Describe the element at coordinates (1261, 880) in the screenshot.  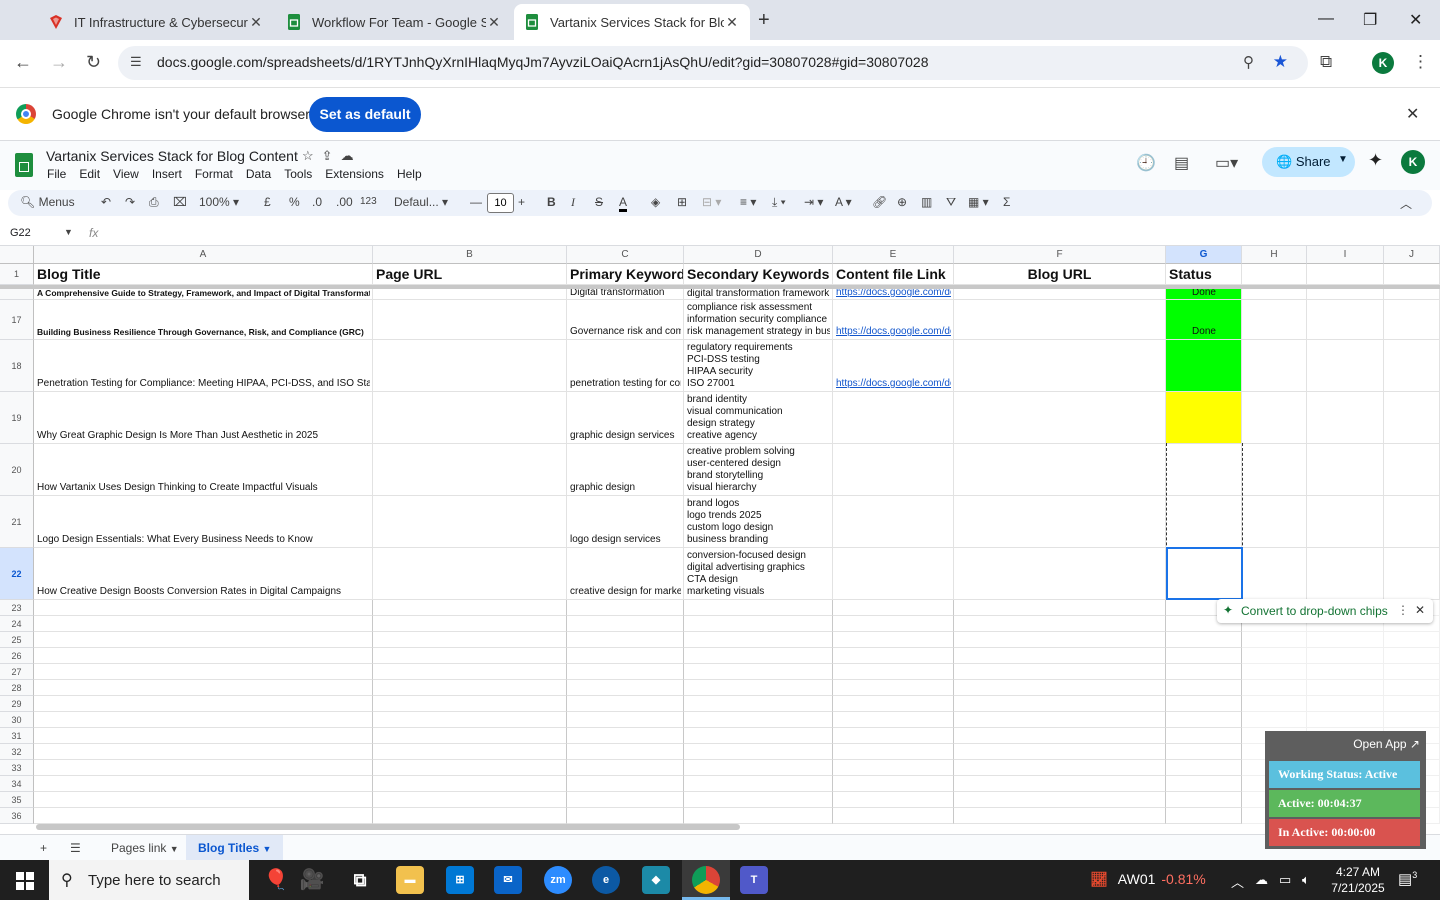
I see `onedrive-cloud-icon: ☁` at that location.